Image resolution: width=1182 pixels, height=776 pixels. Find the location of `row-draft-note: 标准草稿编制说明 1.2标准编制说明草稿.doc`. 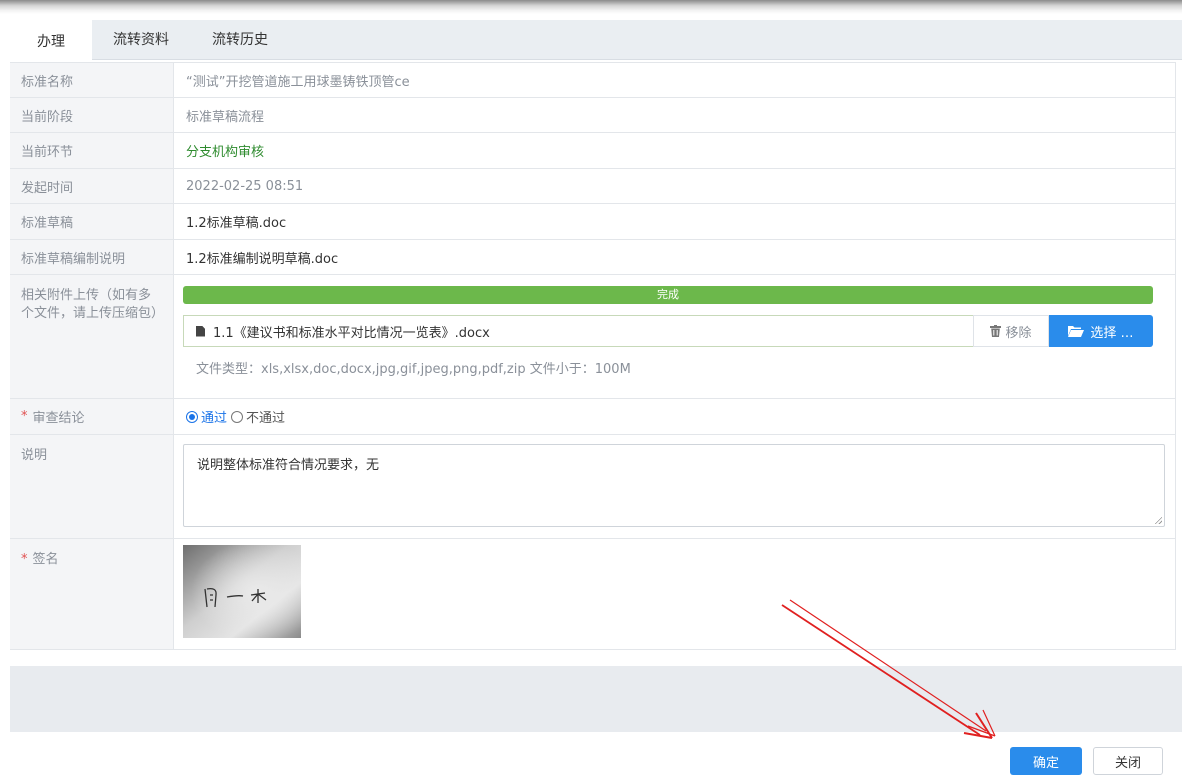

row-draft-note: 标准草稿编制说明 1.2标准编制说明草稿.doc is located at coordinates (593, 257).